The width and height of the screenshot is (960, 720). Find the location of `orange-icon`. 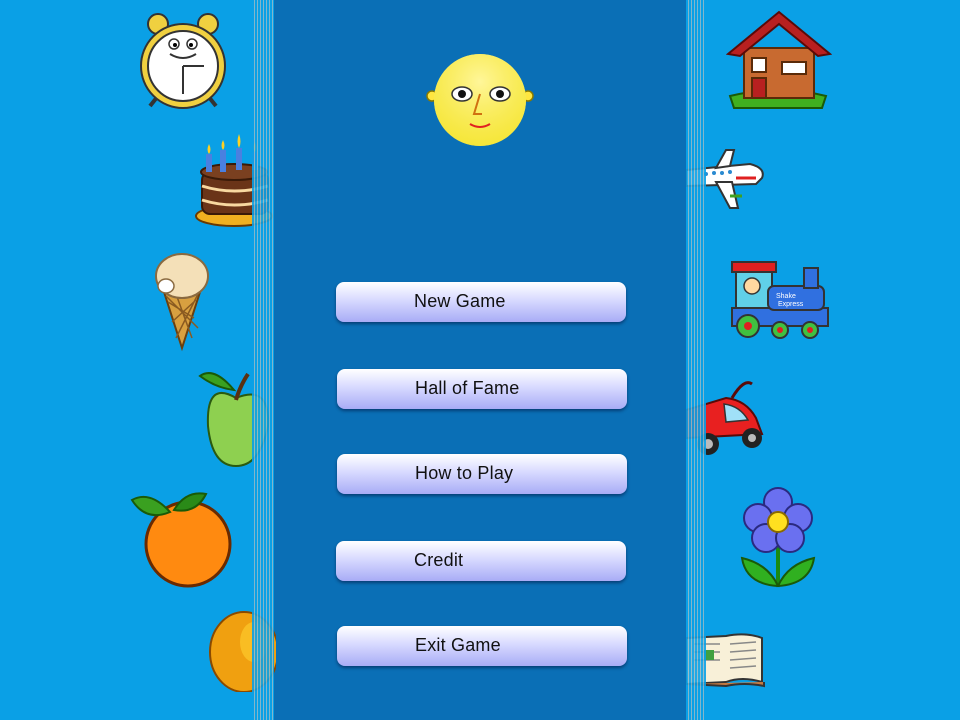

orange-icon is located at coordinates (181, 540).